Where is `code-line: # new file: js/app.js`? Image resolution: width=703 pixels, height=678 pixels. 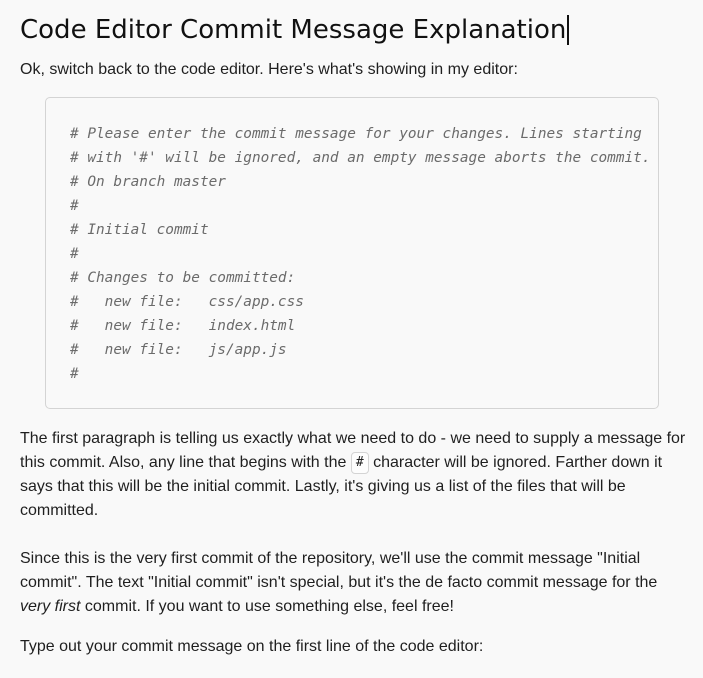 code-line: # new file: js/app.js is located at coordinates (178, 350).